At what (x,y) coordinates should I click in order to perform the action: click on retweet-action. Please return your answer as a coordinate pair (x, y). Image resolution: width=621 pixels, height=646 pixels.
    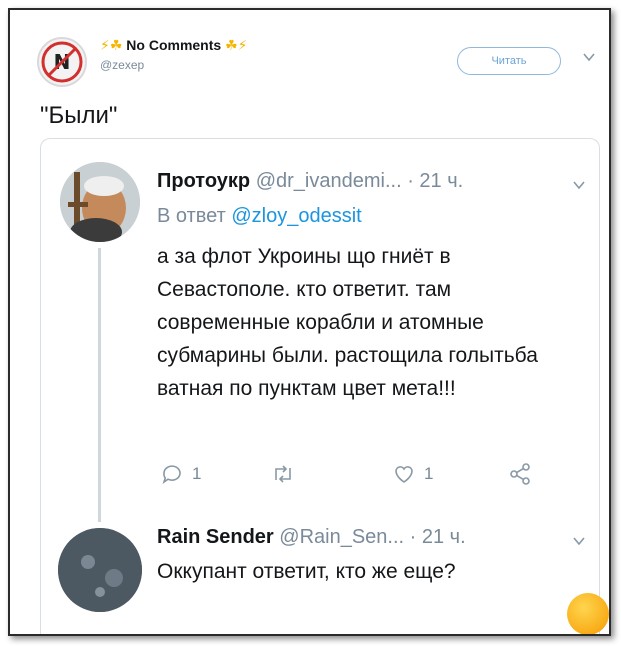
    Looking at the image, I should click on (283, 474).